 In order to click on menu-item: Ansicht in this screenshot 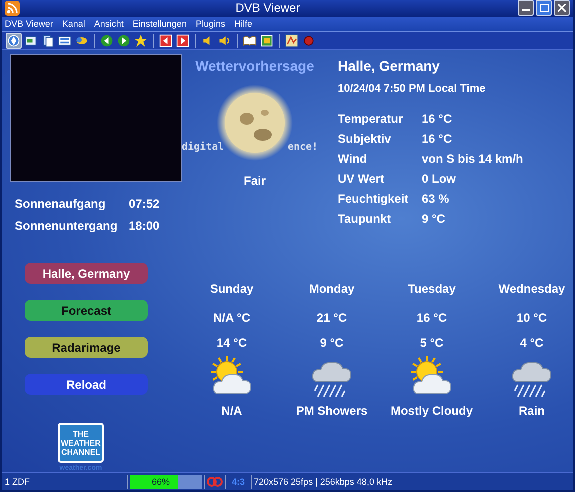, I will do `click(109, 24)`.